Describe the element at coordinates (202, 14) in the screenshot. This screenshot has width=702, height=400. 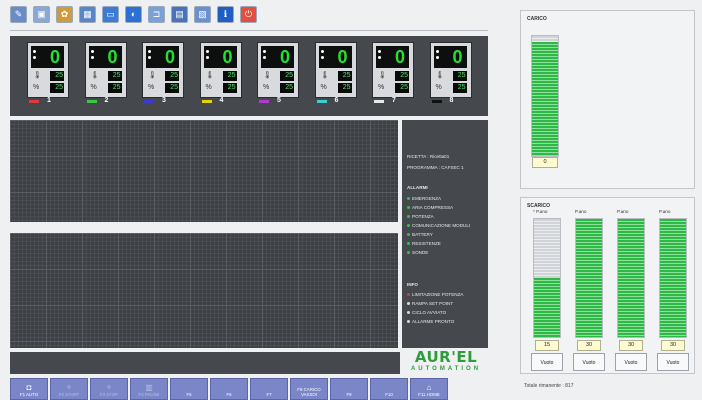
I see `folder-icon: ▧` at that location.